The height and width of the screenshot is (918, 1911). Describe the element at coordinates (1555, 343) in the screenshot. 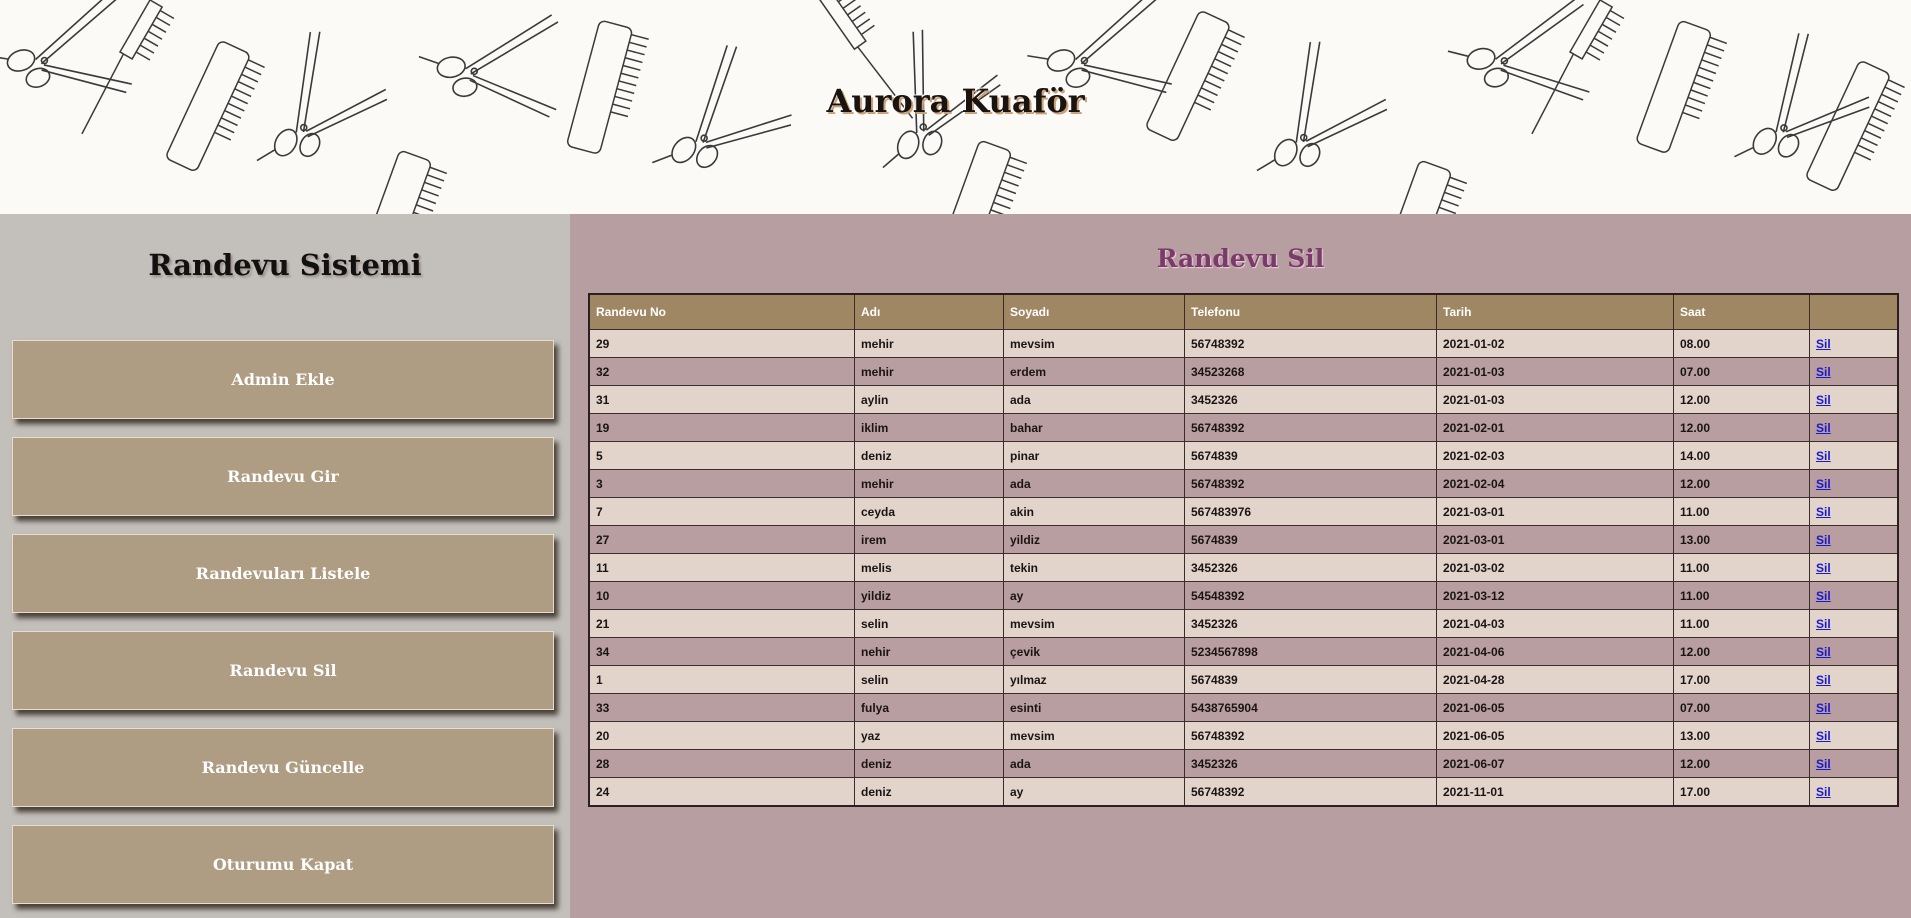

I see `cell-tarih: 2021-01-02` at that location.